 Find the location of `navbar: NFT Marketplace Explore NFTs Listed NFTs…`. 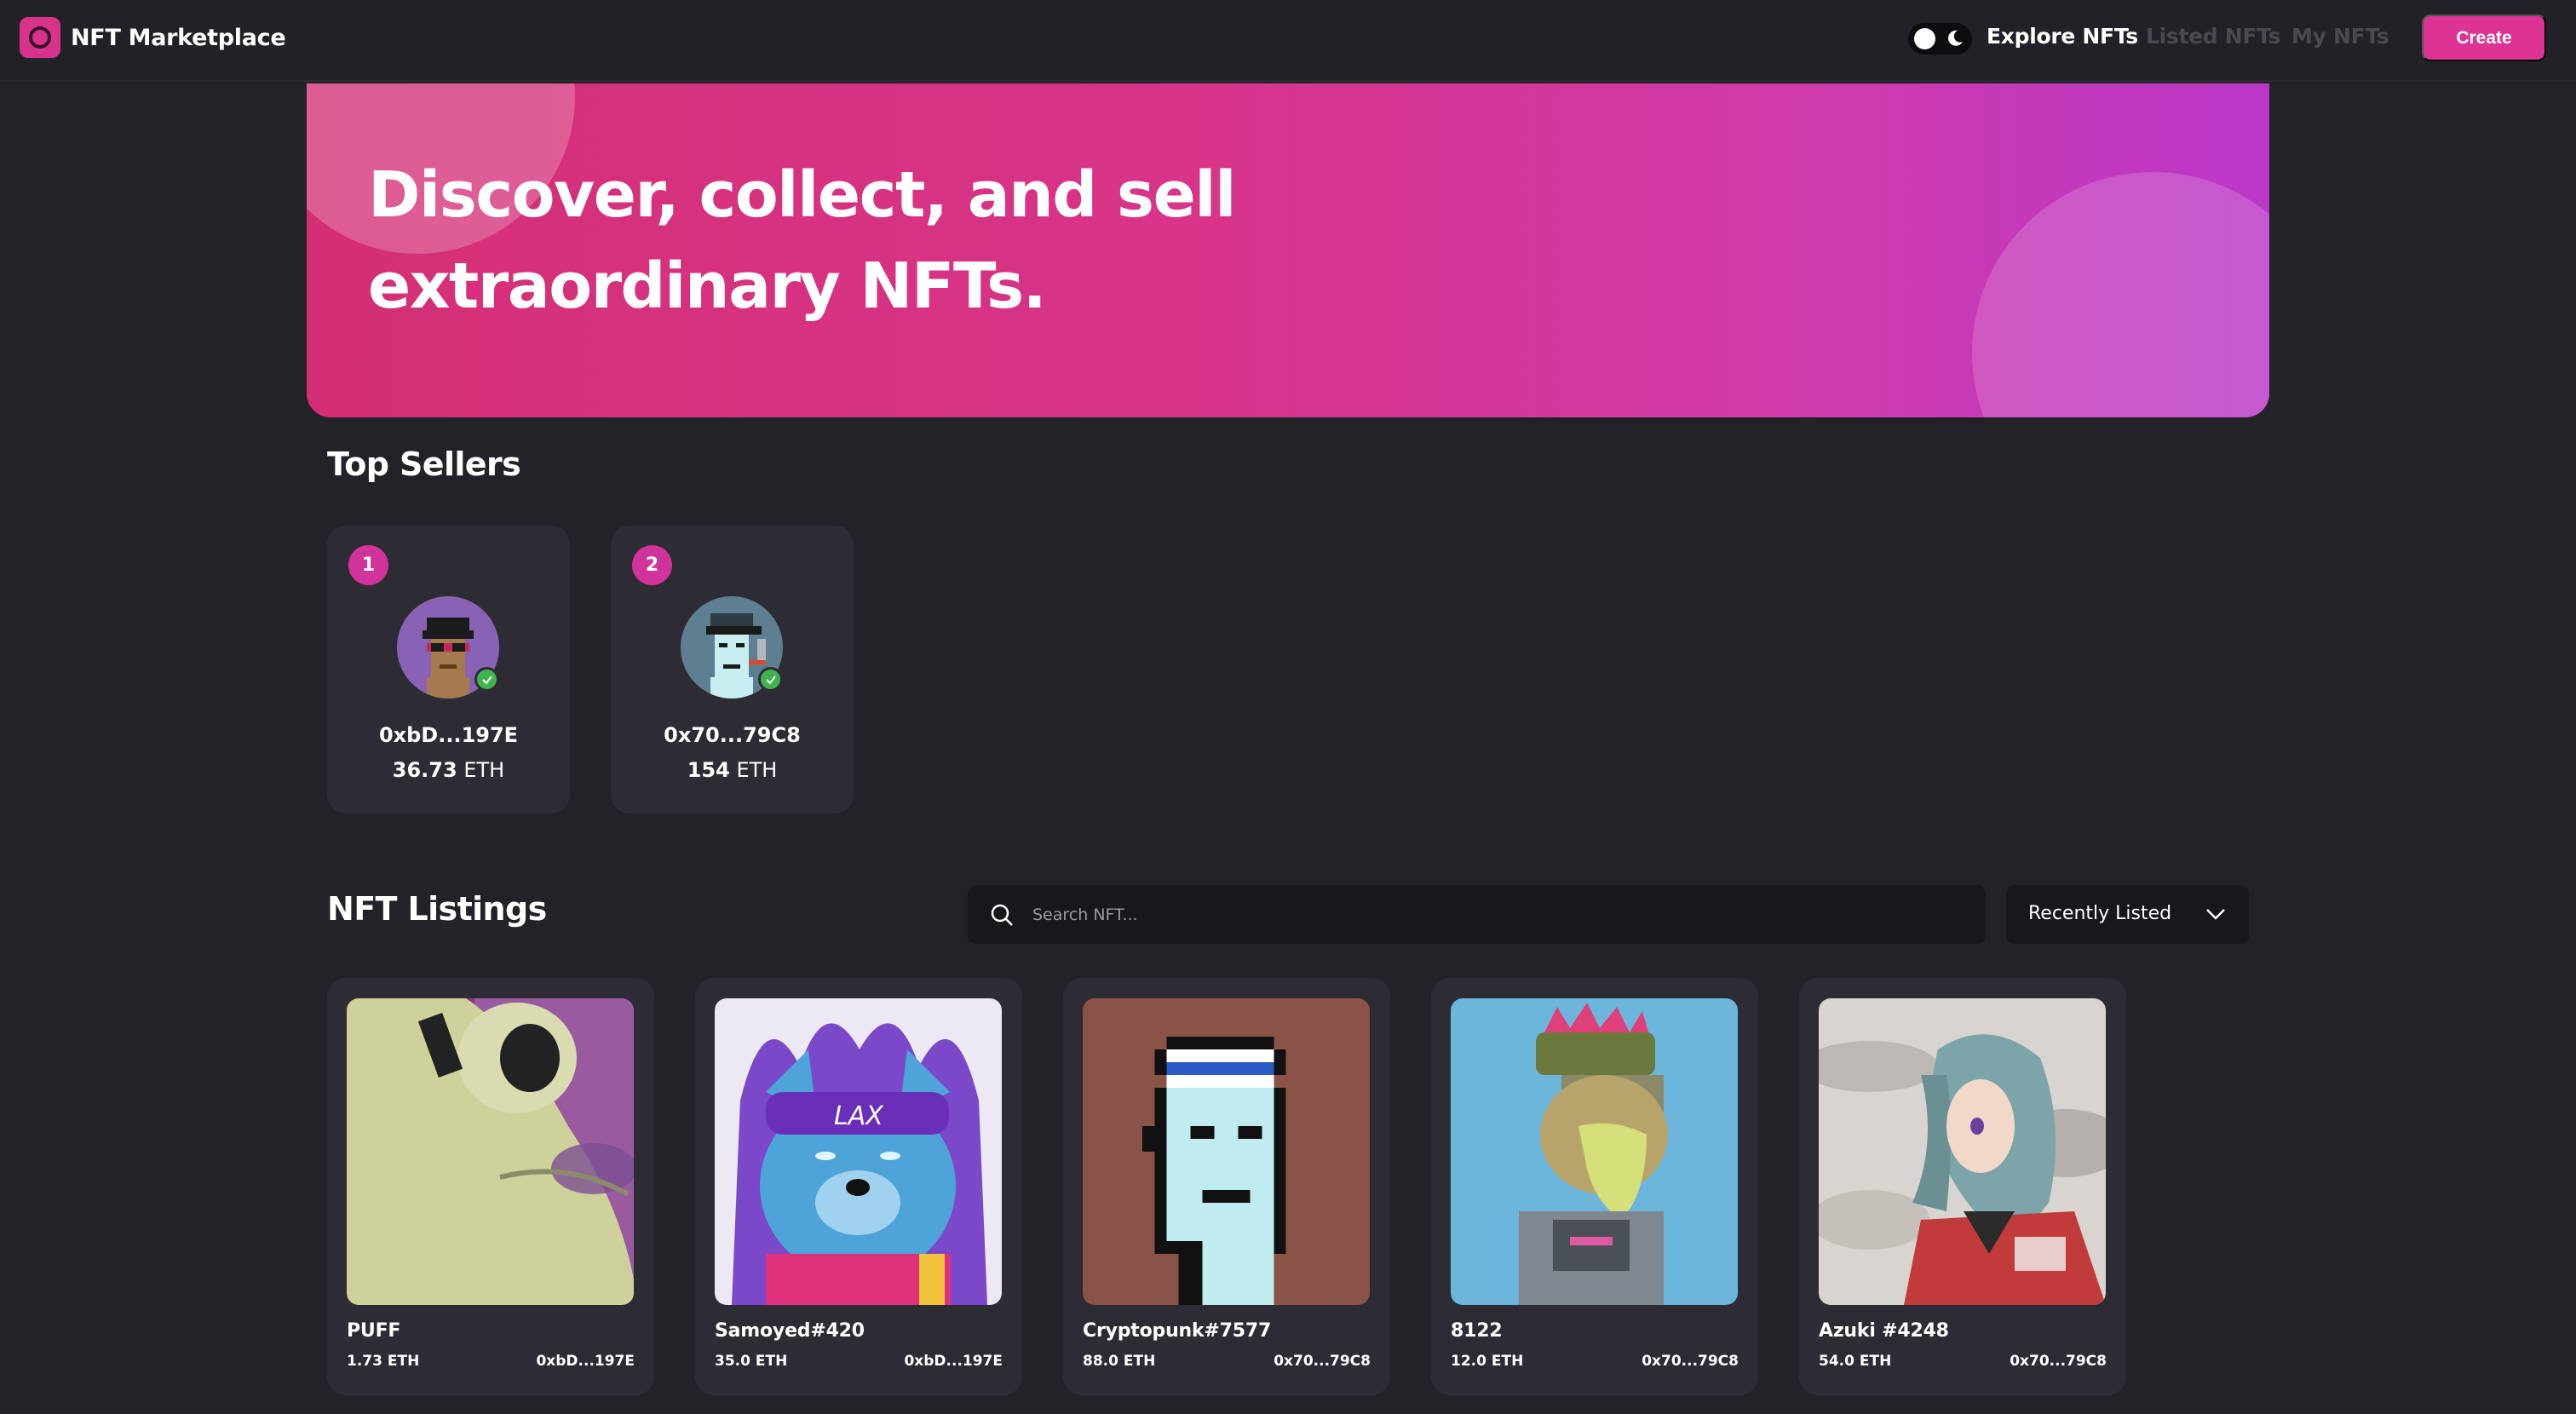

navbar: NFT Marketplace Explore NFTs Listed NFTs… is located at coordinates (1288, 41).